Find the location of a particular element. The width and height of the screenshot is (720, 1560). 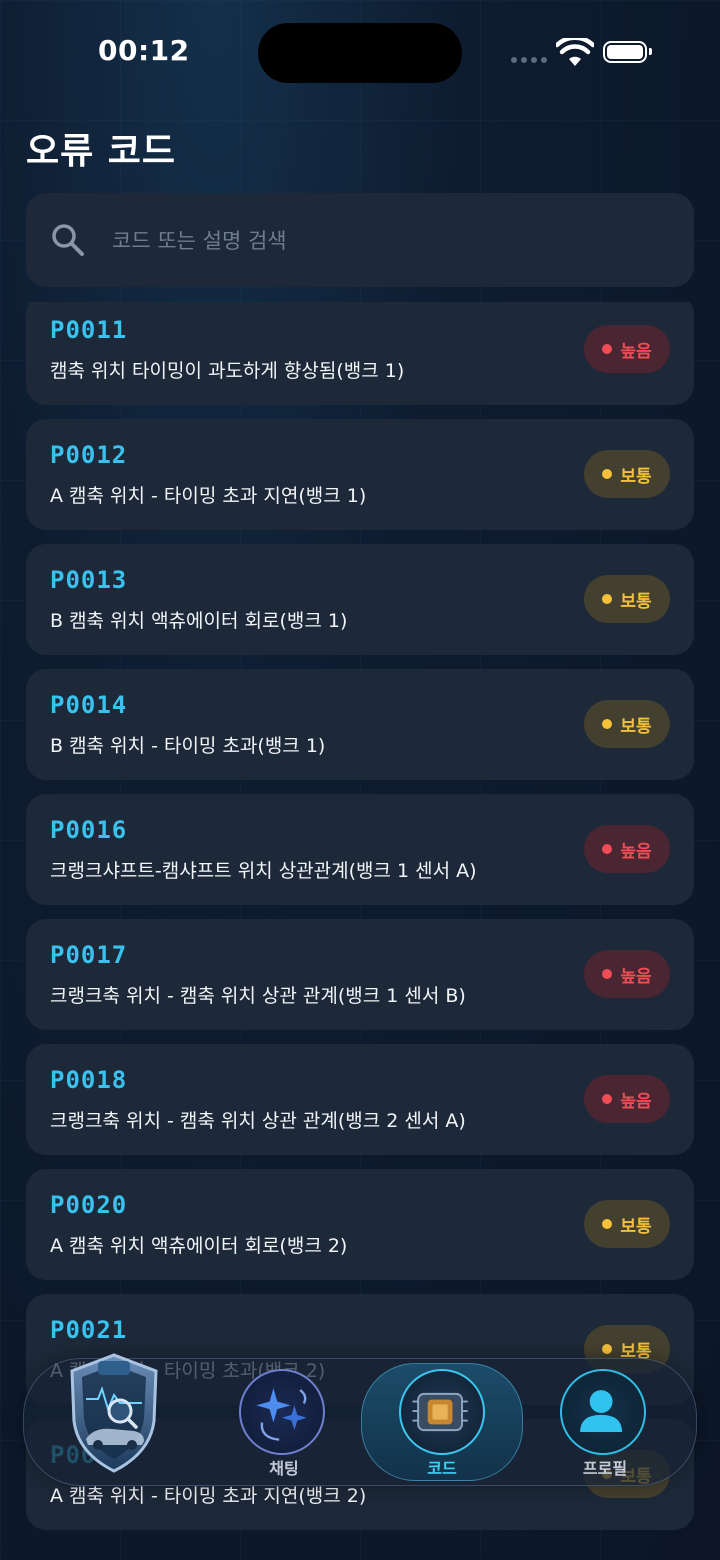

code-description: 캠축 위치 타이밍이 과도하게 향상됨(뱅크 1) is located at coordinates (227, 371).